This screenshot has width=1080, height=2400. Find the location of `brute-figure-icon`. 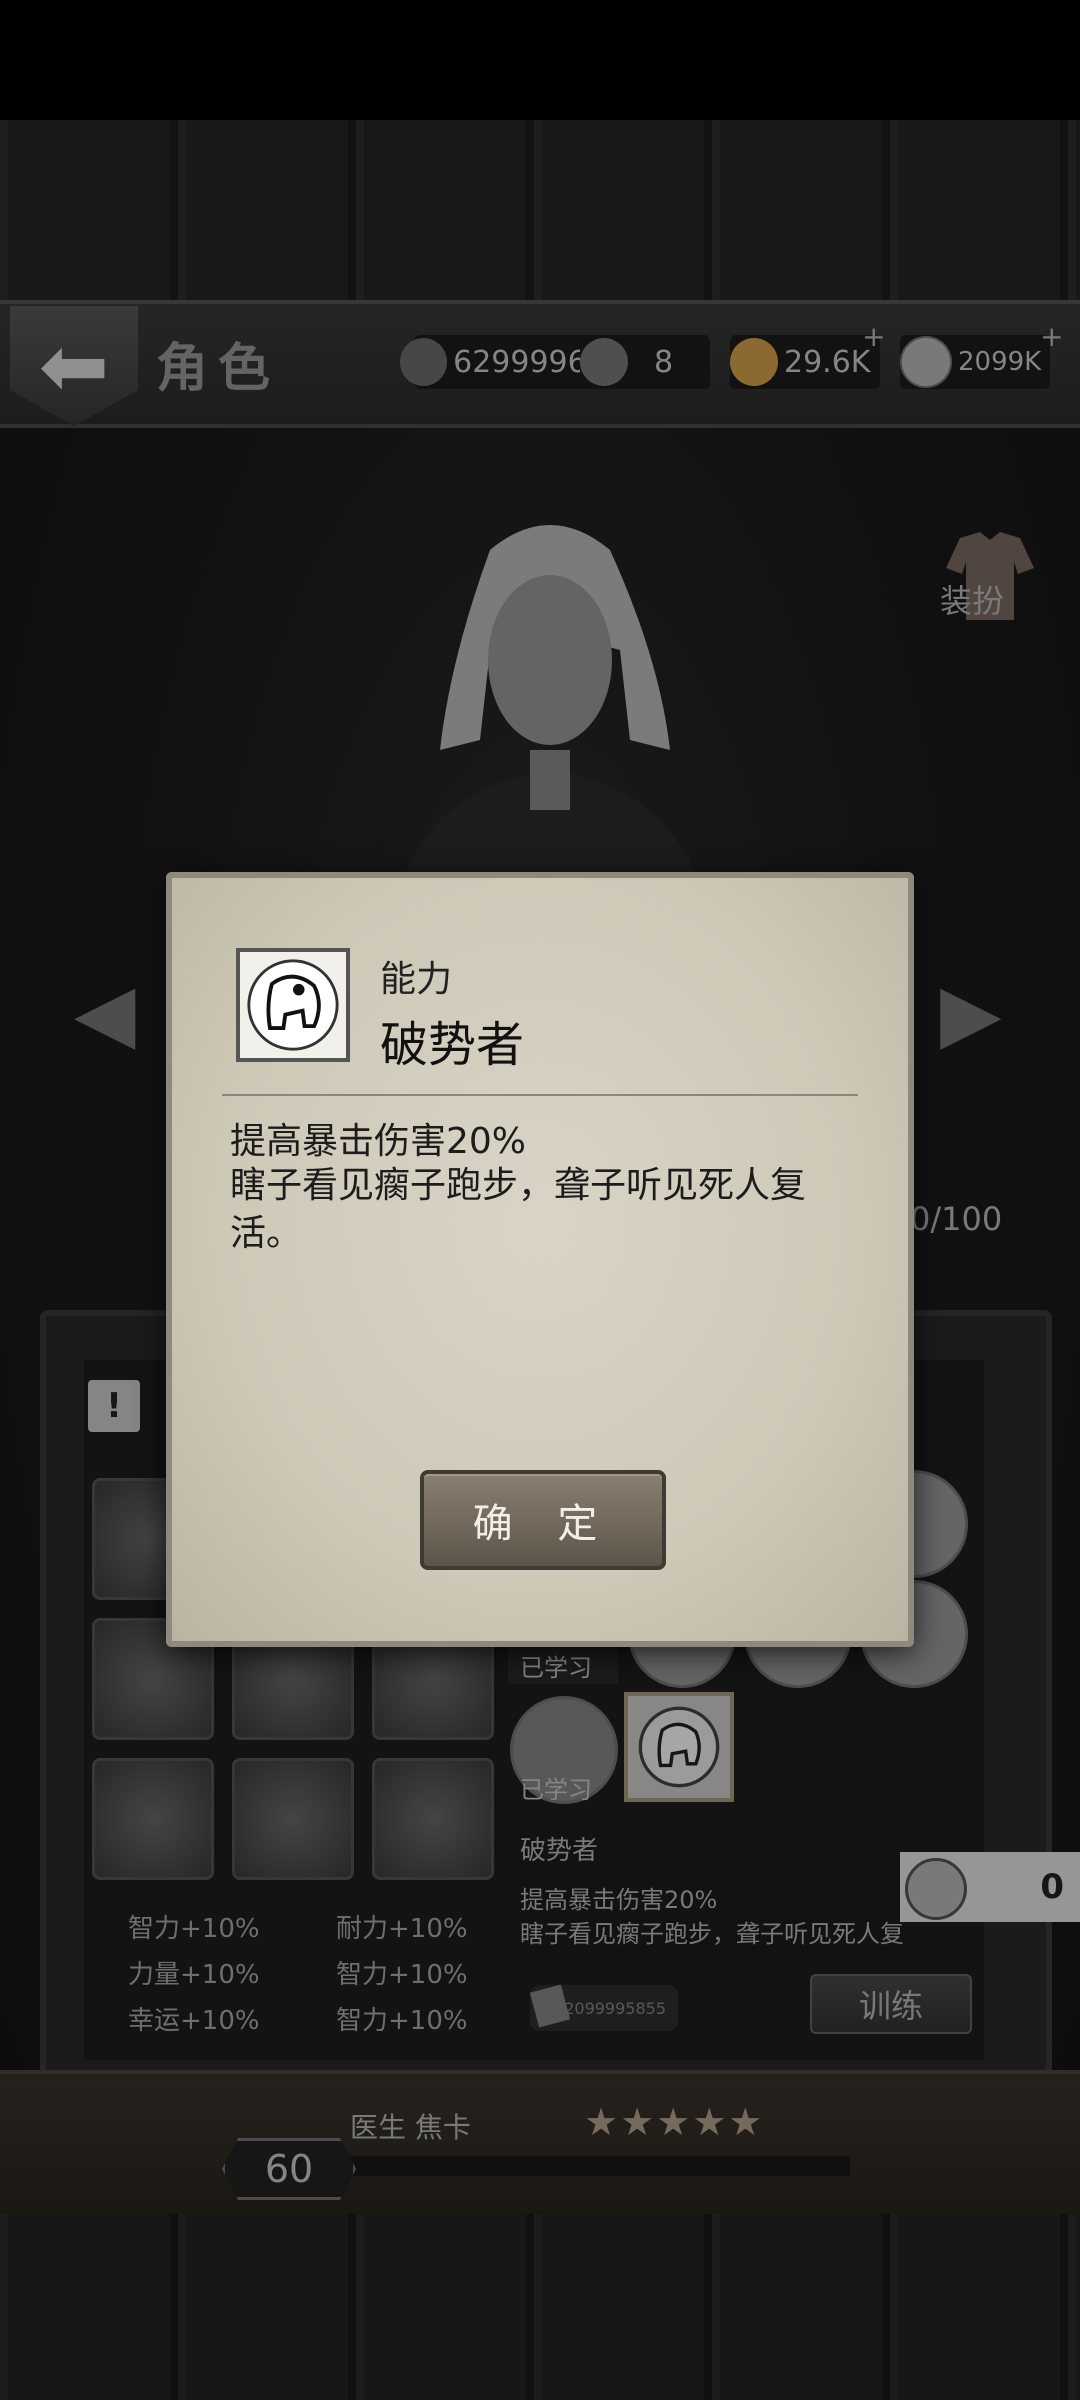

brute-figure-icon is located at coordinates (293, 1005).